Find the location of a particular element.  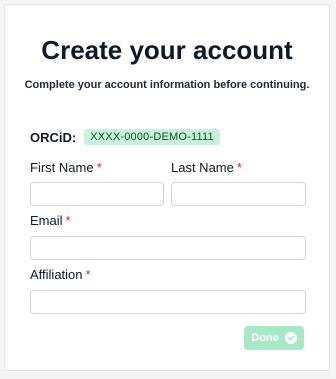

done-button: Done is located at coordinates (274, 338).